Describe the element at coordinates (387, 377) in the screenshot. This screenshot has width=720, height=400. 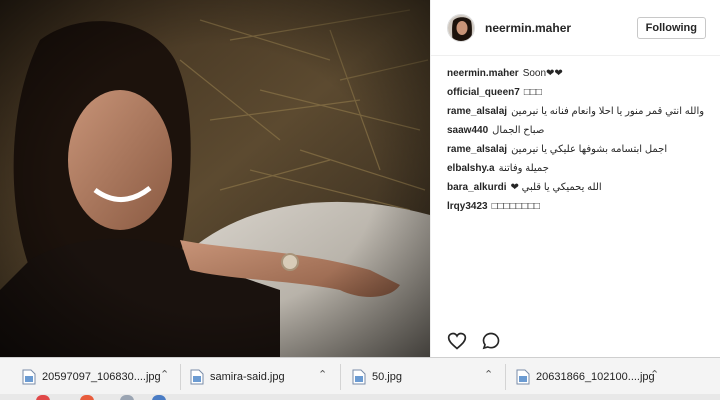
I see `download-filename: 50.jpg` at that location.